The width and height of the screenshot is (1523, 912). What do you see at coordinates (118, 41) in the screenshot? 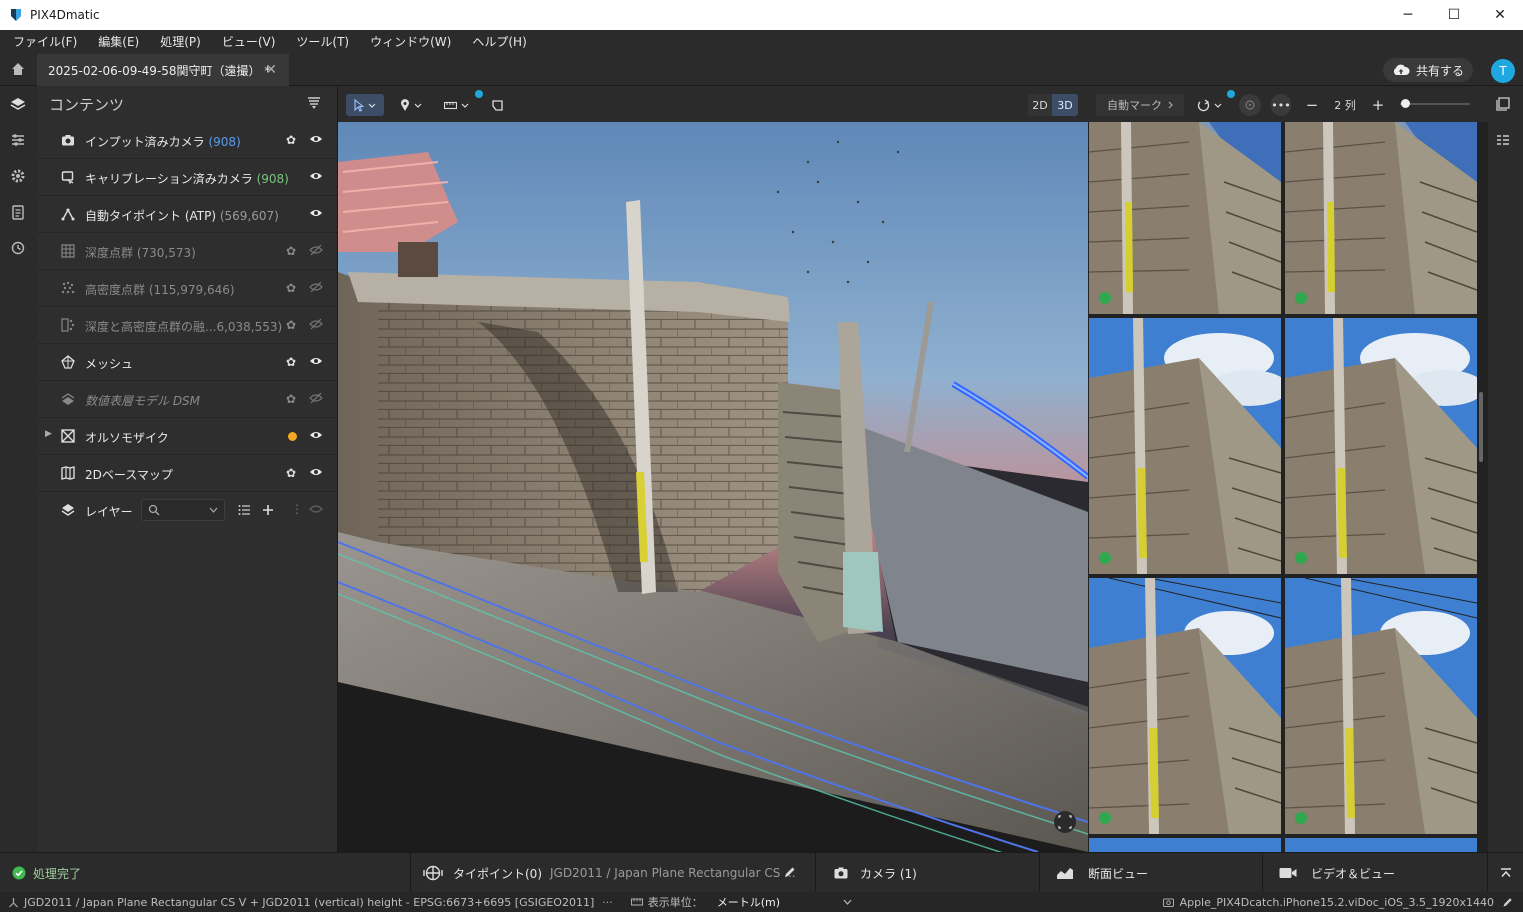
I see `menu-edit: 編集(E)` at bounding box center [118, 41].